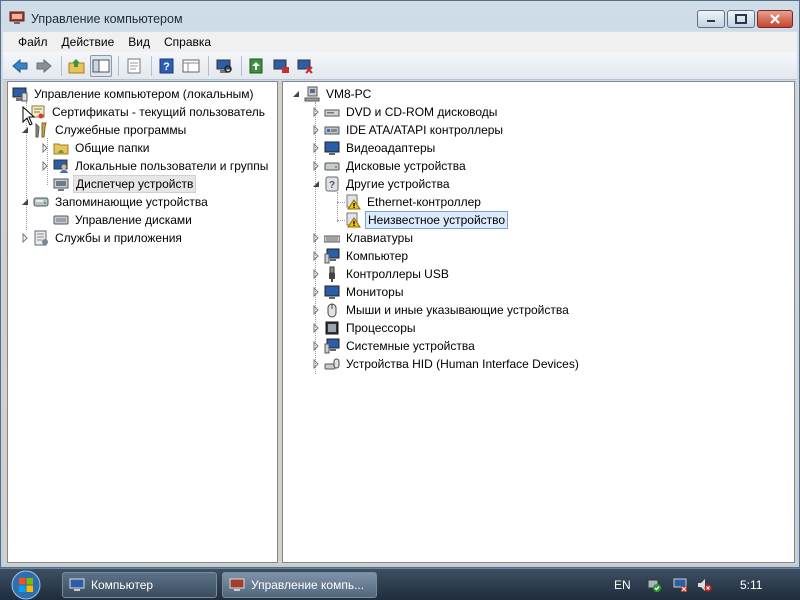  What do you see at coordinates (437, 220) in the screenshot?
I see `device-label: Неизвестное устройство` at bounding box center [437, 220].